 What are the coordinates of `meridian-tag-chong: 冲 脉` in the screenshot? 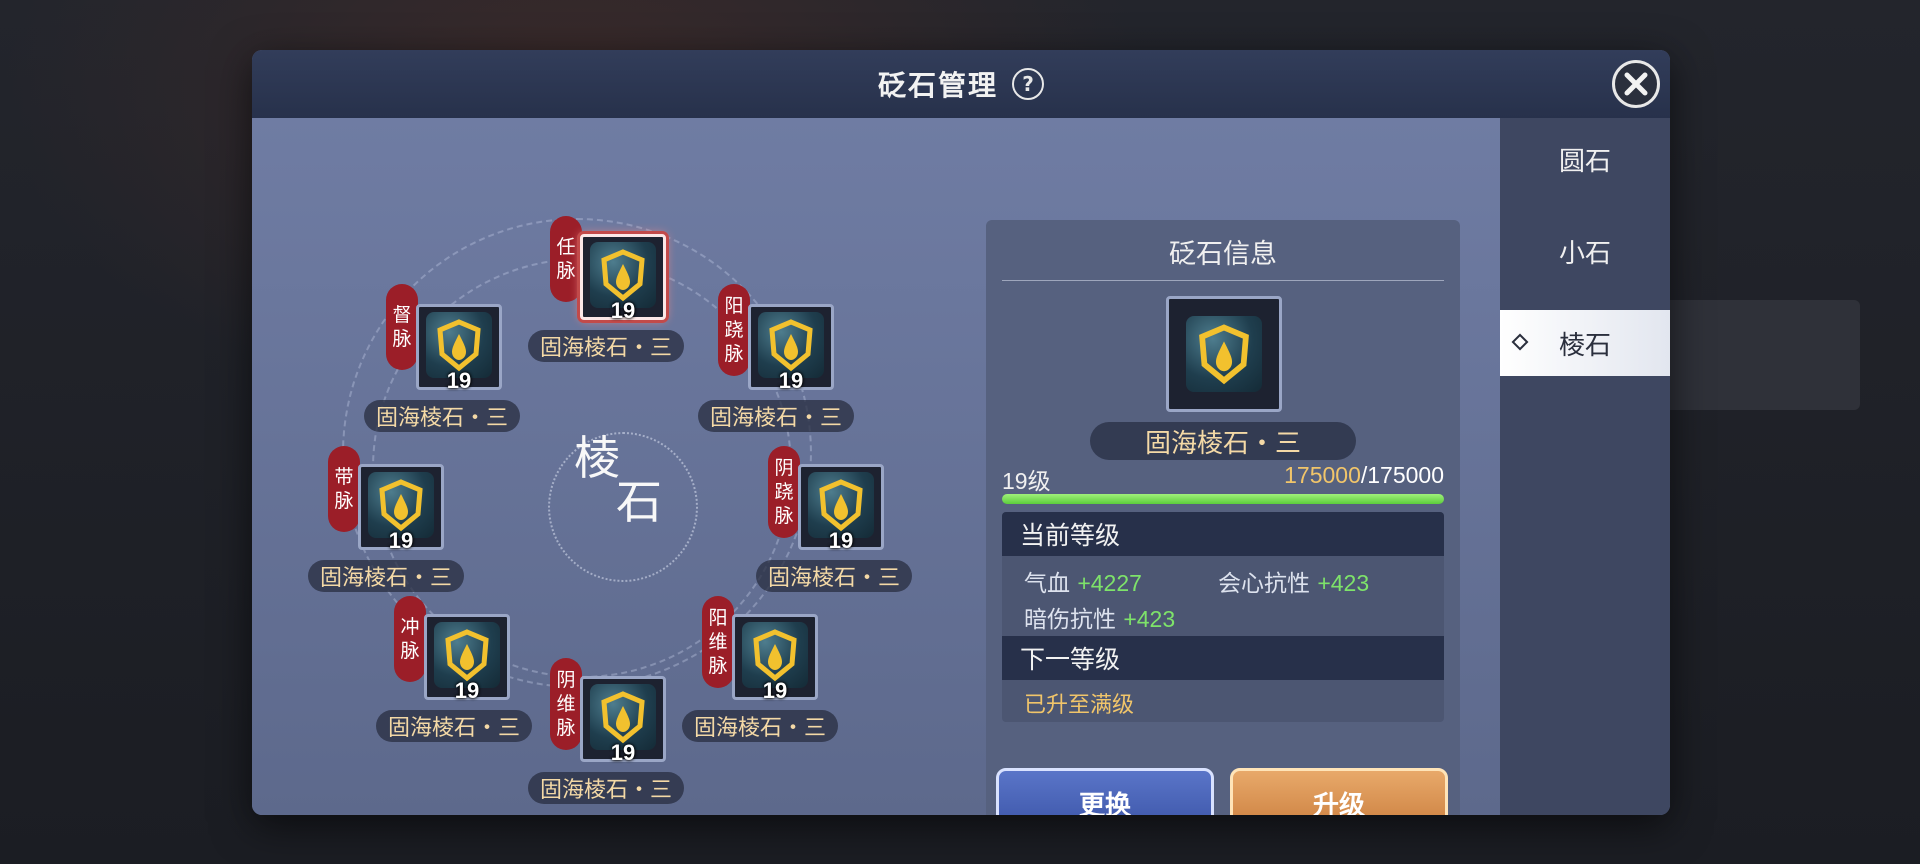 It's located at (410, 639).